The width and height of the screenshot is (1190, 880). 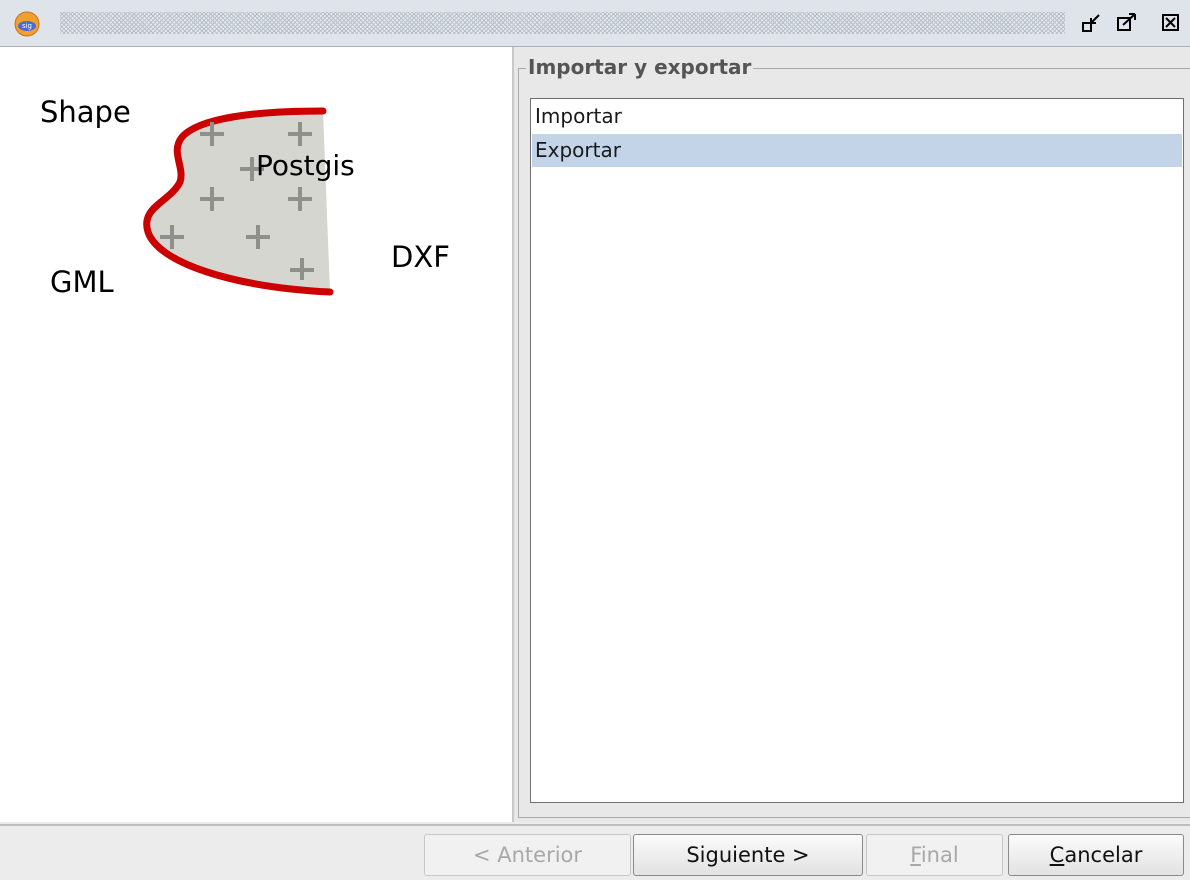 I want to click on close-icon, so click(x=1172, y=23).